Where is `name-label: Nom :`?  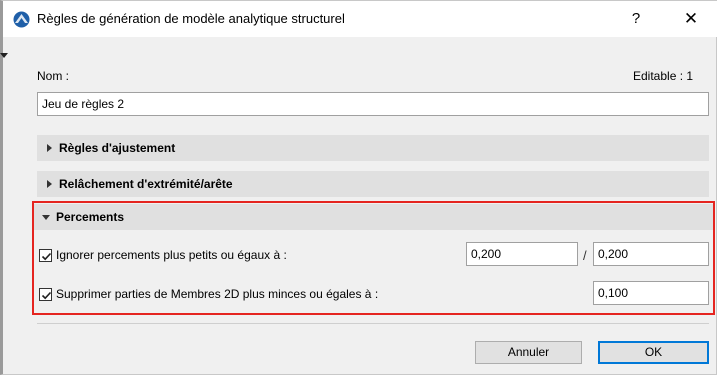 name-label: Nom : is located at coordinates (53, 76).